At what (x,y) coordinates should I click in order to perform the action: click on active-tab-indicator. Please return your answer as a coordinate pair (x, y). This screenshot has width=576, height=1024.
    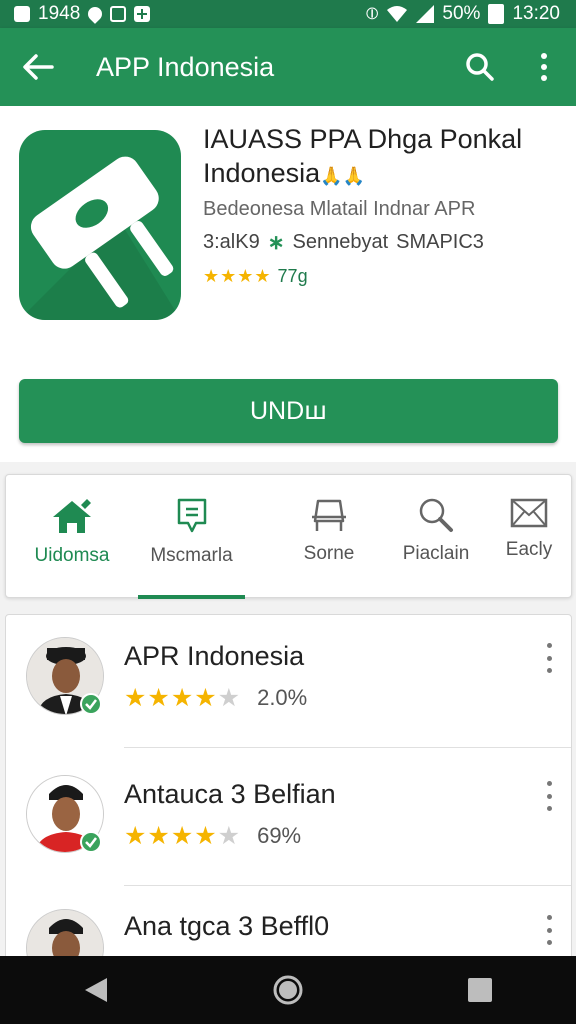
    Looking at the image, I should click on (191, 597).